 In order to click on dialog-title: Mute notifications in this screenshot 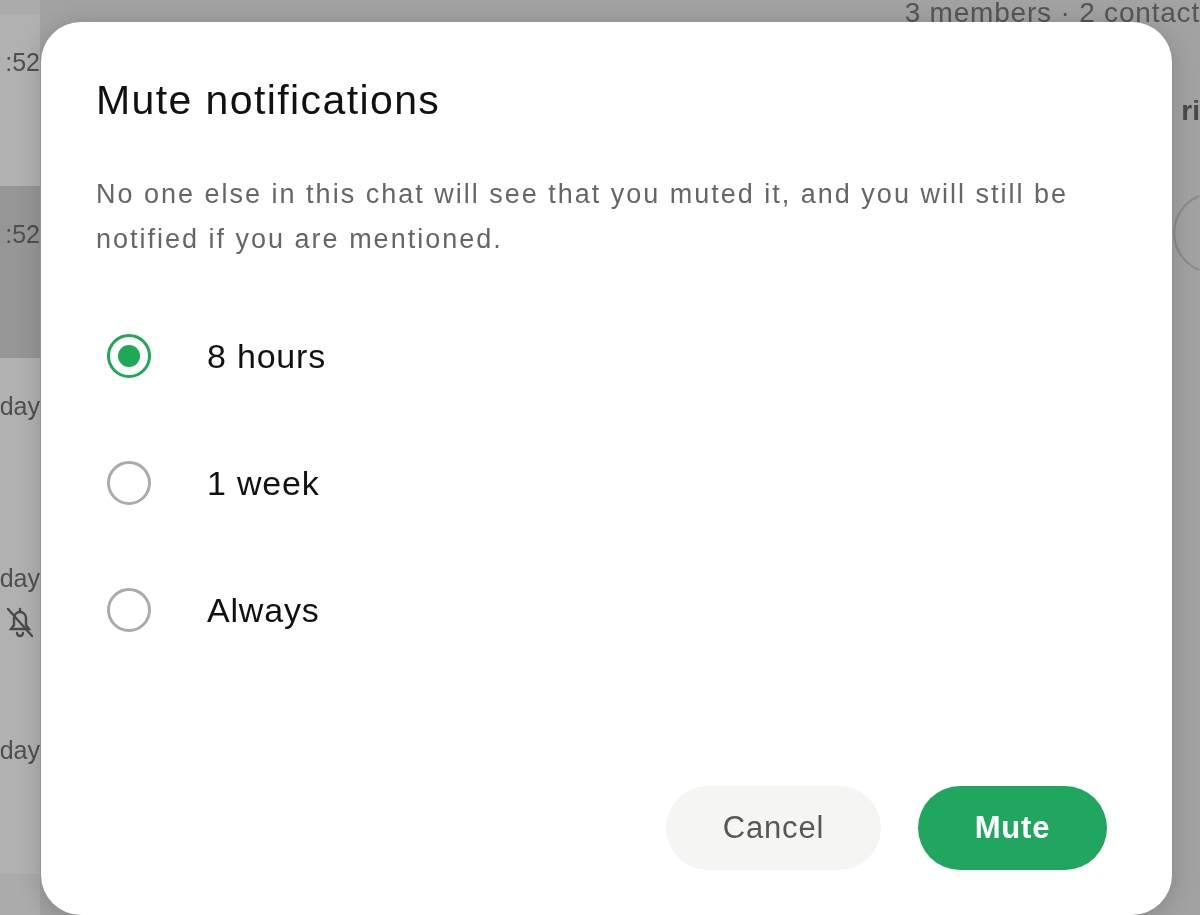, I will do `click(269, 100)`.